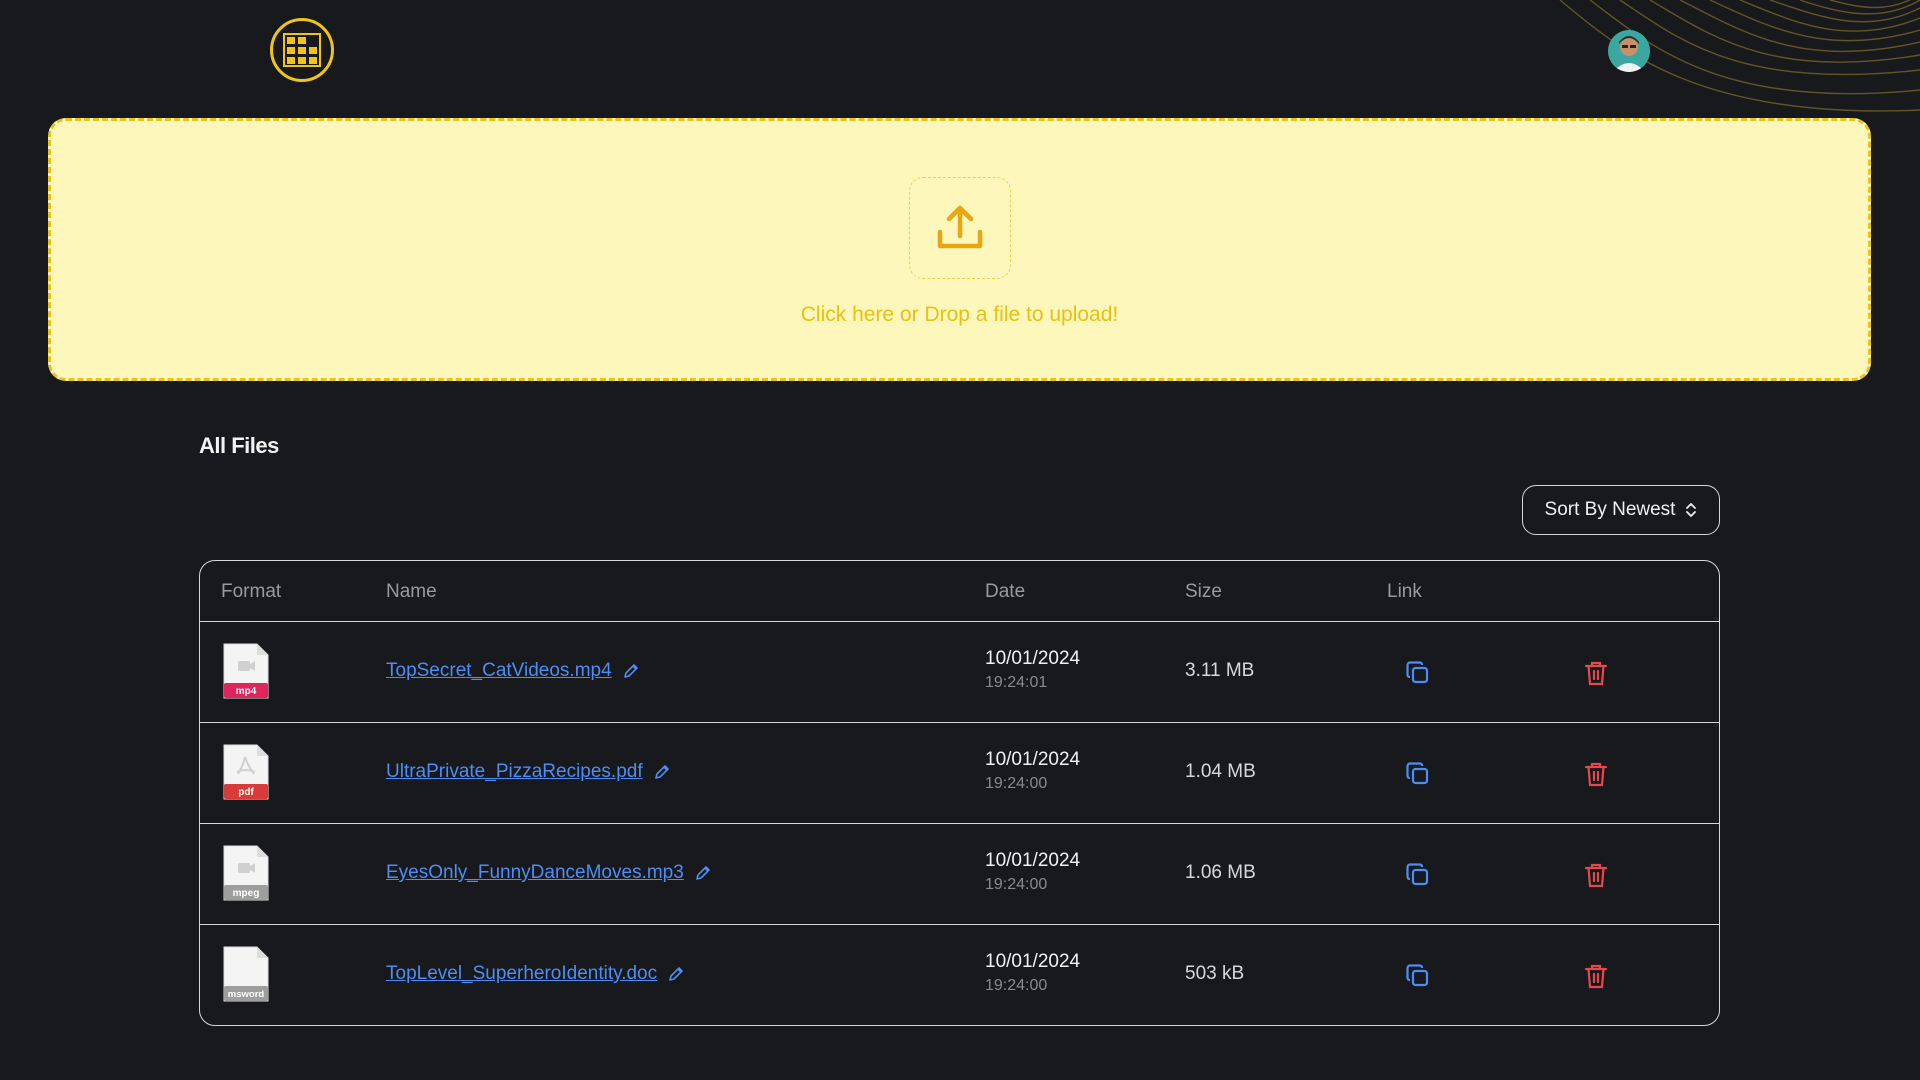 Image resolution: width=1920 pixels, height=1080 pixels. What do you see at coordinates (522, 973) in the screenshot?
I see `file-name-text: TopLevel_SuperheroIdentity.doc` at bounding box center [522, 973].